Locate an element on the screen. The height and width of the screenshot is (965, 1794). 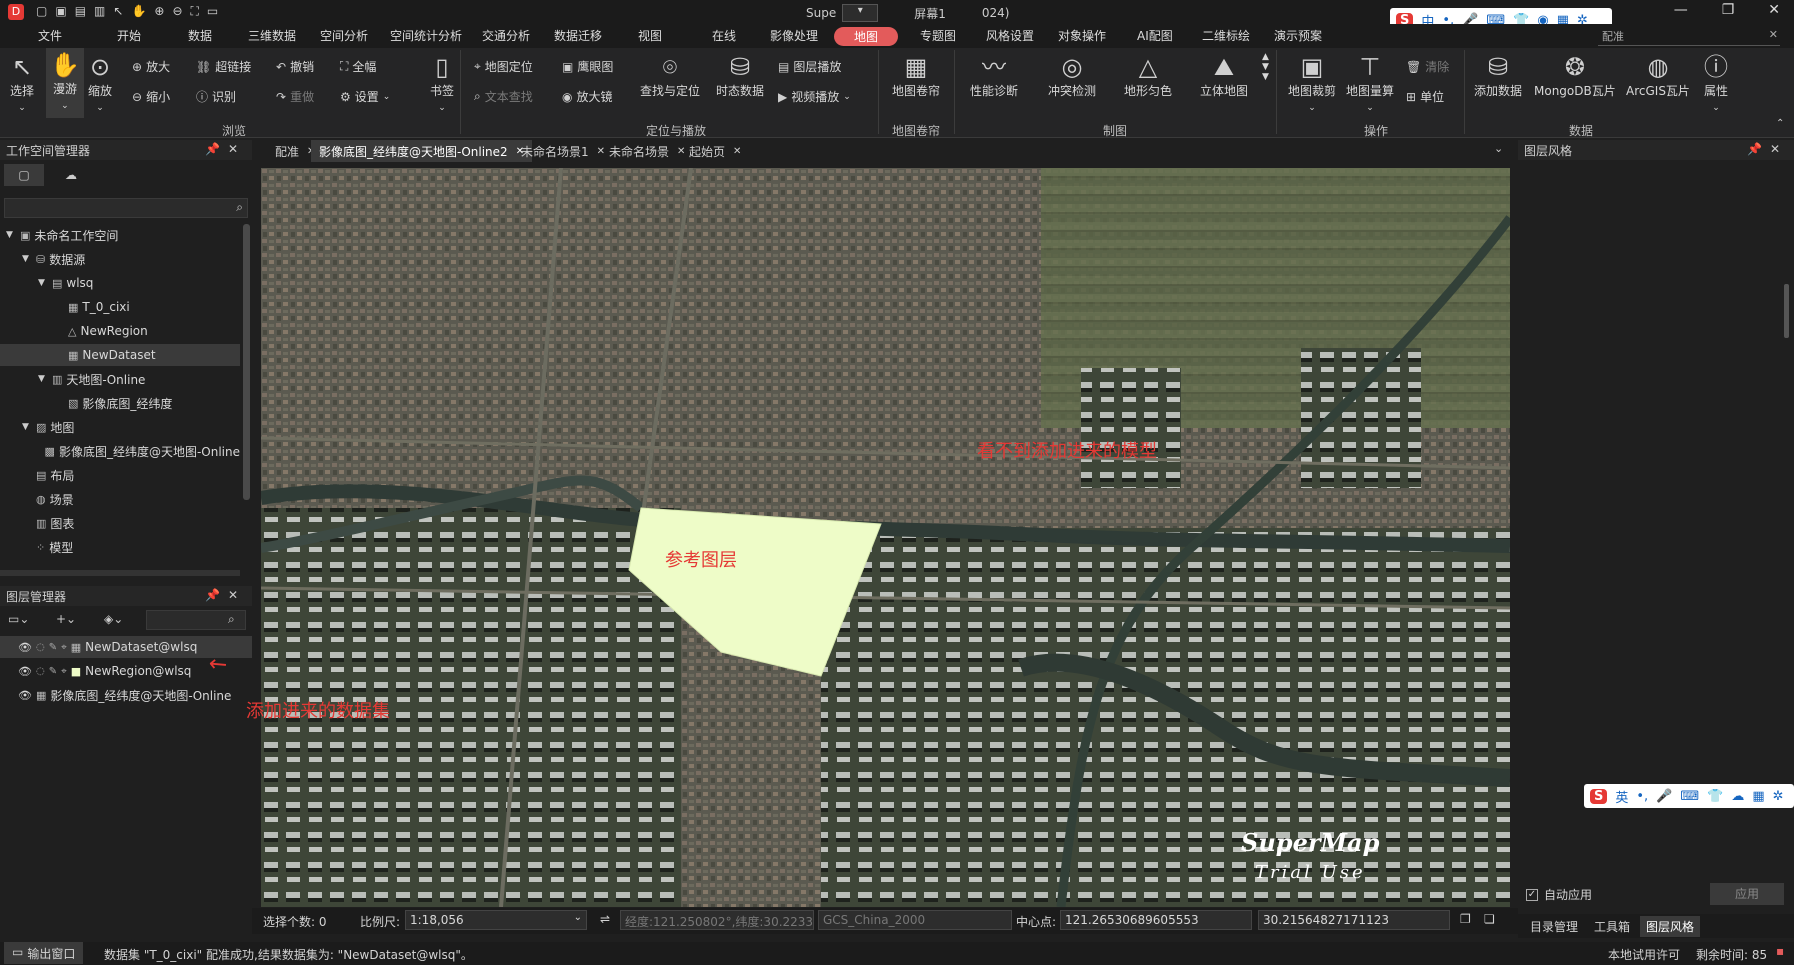
swap-icon: ⇌ is located at coordinates (605, 919).